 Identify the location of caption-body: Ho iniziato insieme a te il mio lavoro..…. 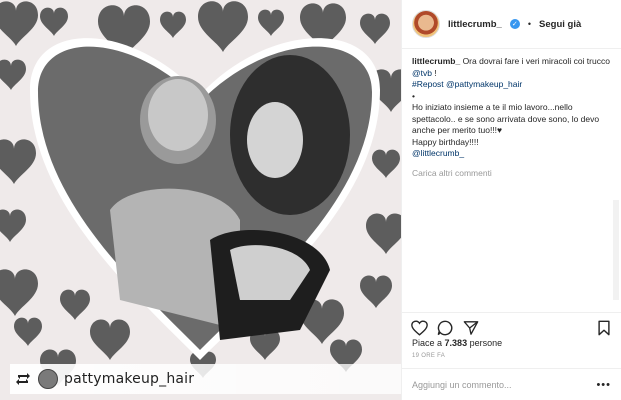
(506, 118).